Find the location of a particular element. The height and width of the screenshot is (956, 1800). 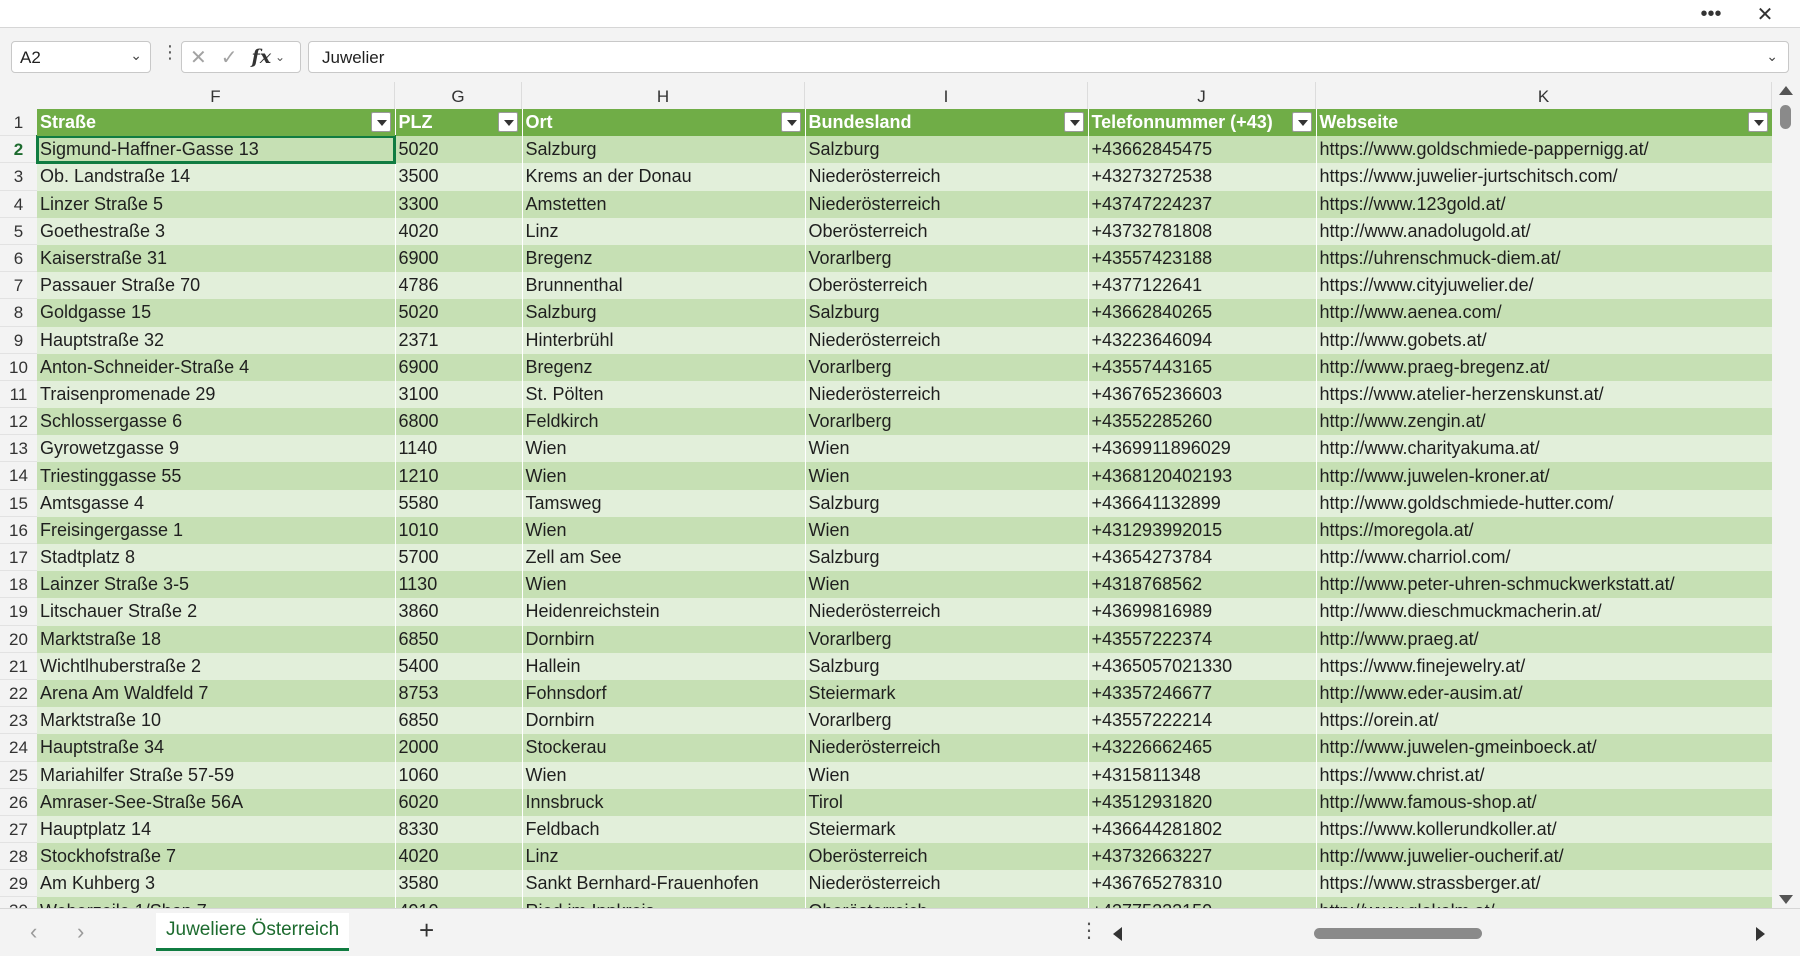

column-header-h: H is located at coordinates (663, 95).